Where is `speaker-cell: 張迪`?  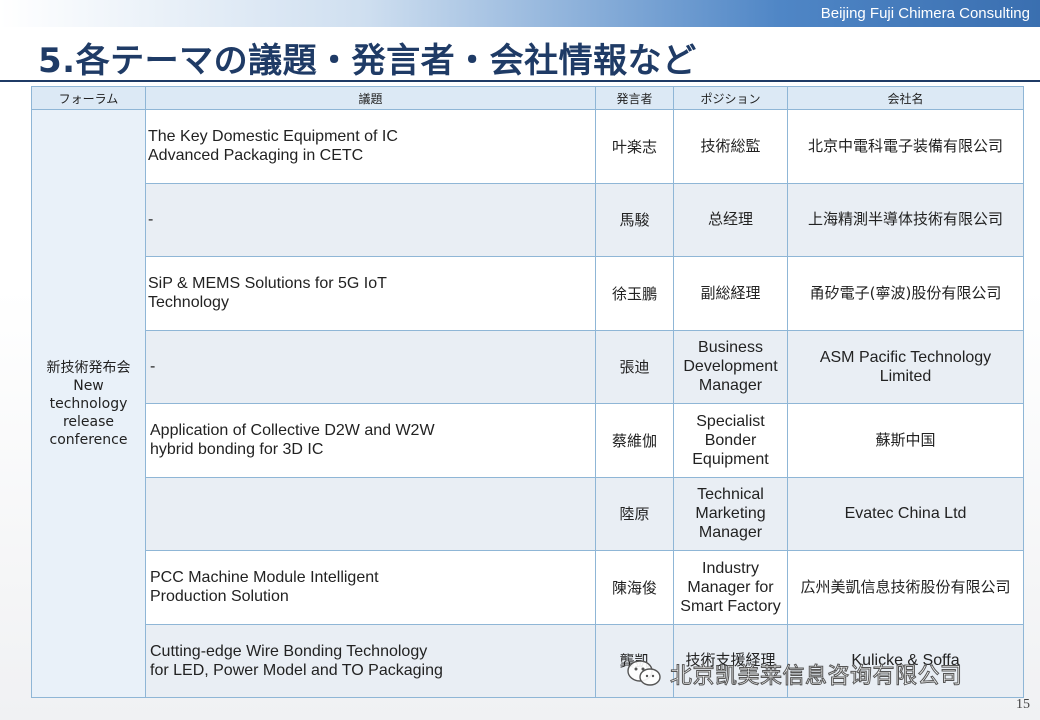
speaker-cell: 張迪 is located at coordinates (634, 366).